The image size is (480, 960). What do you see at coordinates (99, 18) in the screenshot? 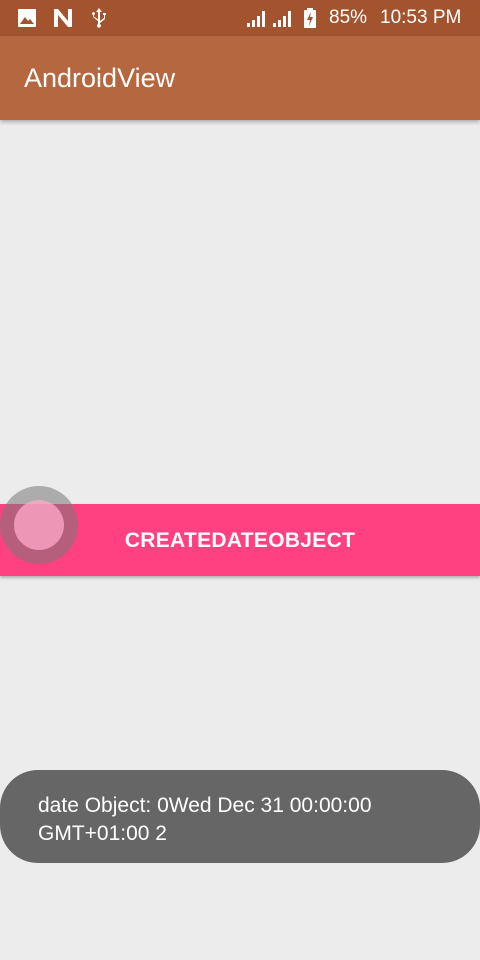
I see `usb-icon` at bounding box center [99, 18].